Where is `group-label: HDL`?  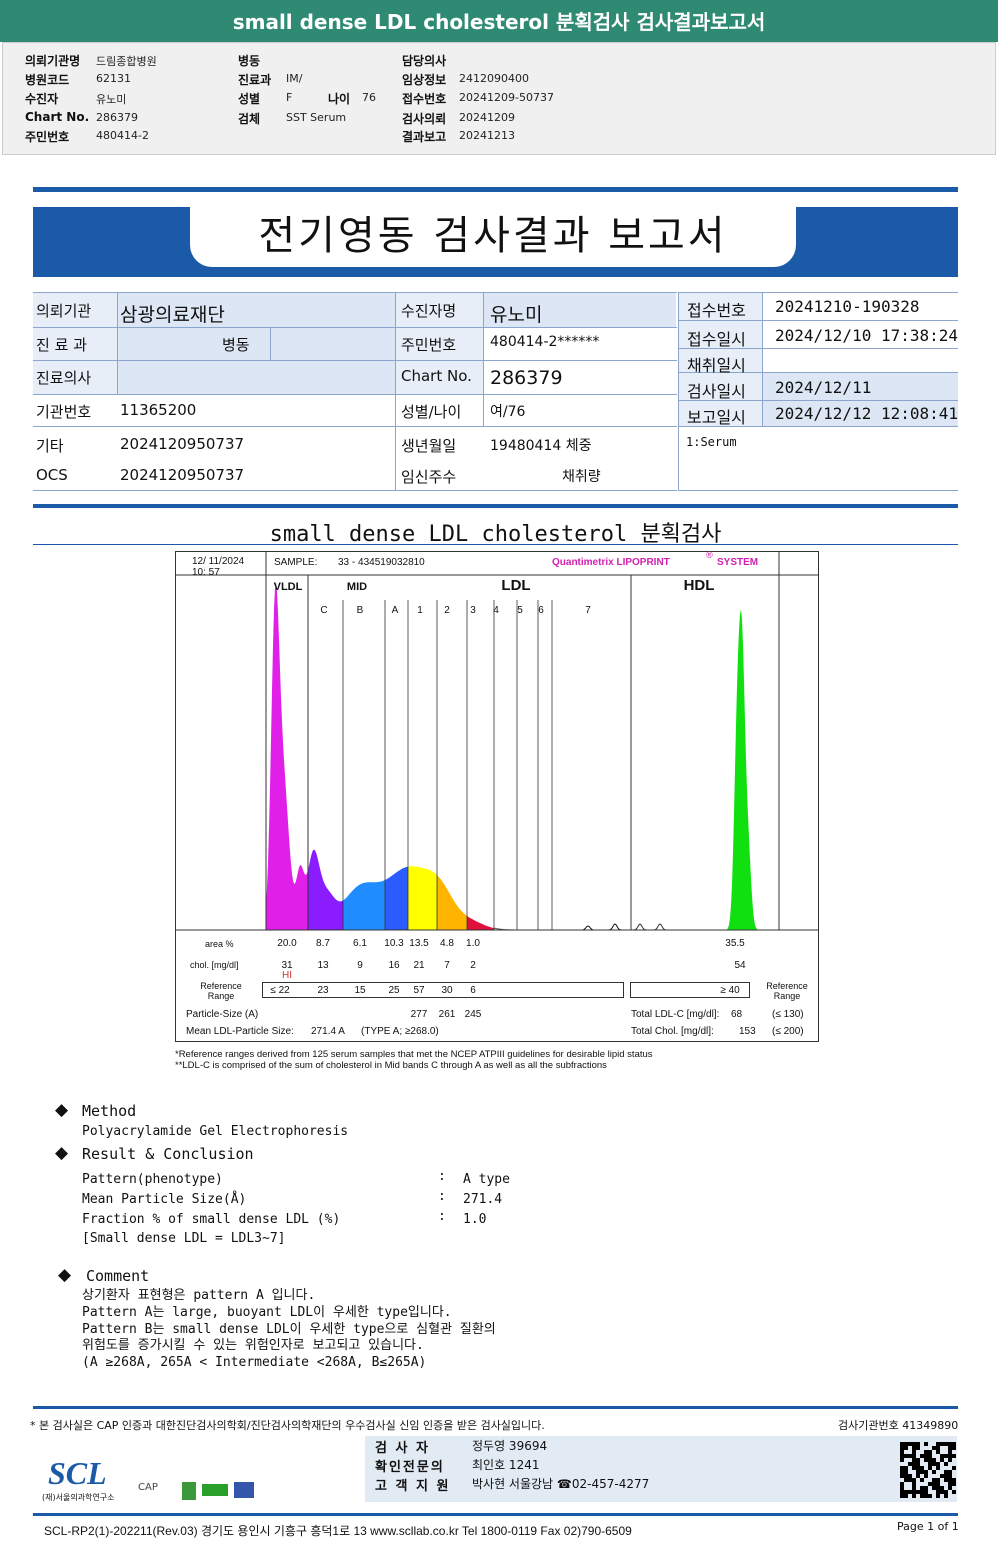 group-label: HDL is located at coordinates (699, 585).